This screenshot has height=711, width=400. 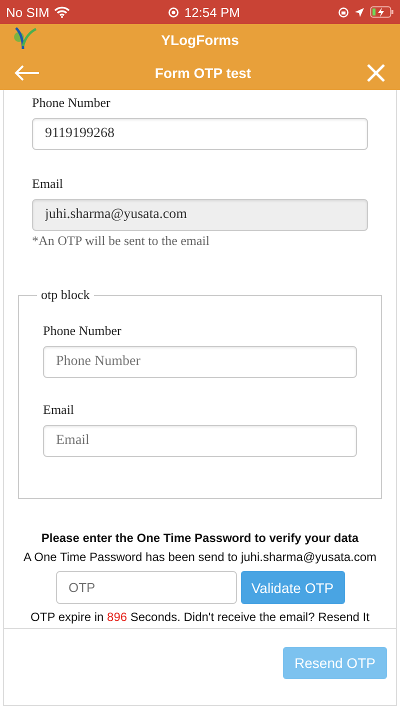 I want to click on hint-text: *An OTP will be sent to the email, so click(x=121, y=241).